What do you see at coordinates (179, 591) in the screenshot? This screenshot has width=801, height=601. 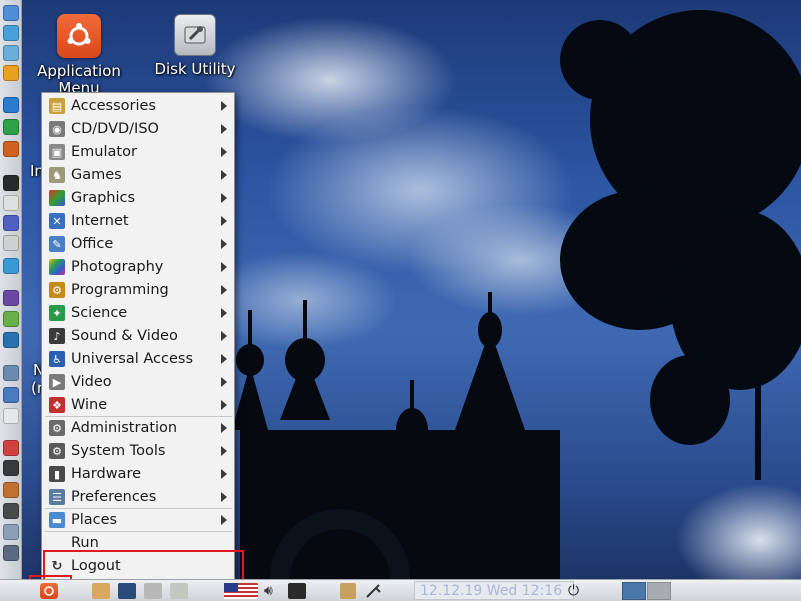 I see `trash-icon` at bounding box center [179, 591].